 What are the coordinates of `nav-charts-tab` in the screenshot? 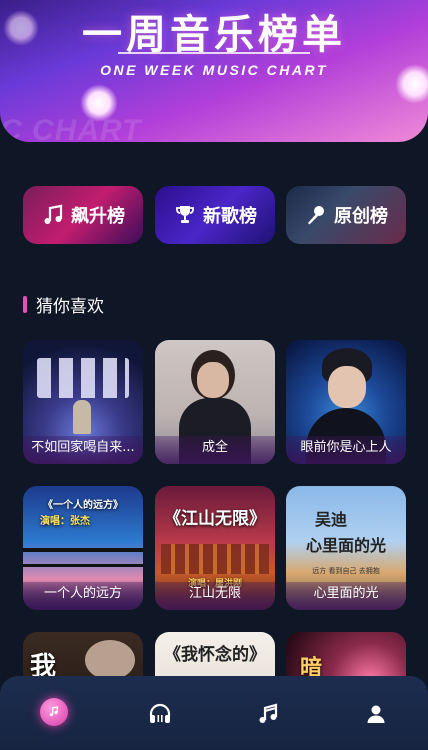 It's located at (268, 714).